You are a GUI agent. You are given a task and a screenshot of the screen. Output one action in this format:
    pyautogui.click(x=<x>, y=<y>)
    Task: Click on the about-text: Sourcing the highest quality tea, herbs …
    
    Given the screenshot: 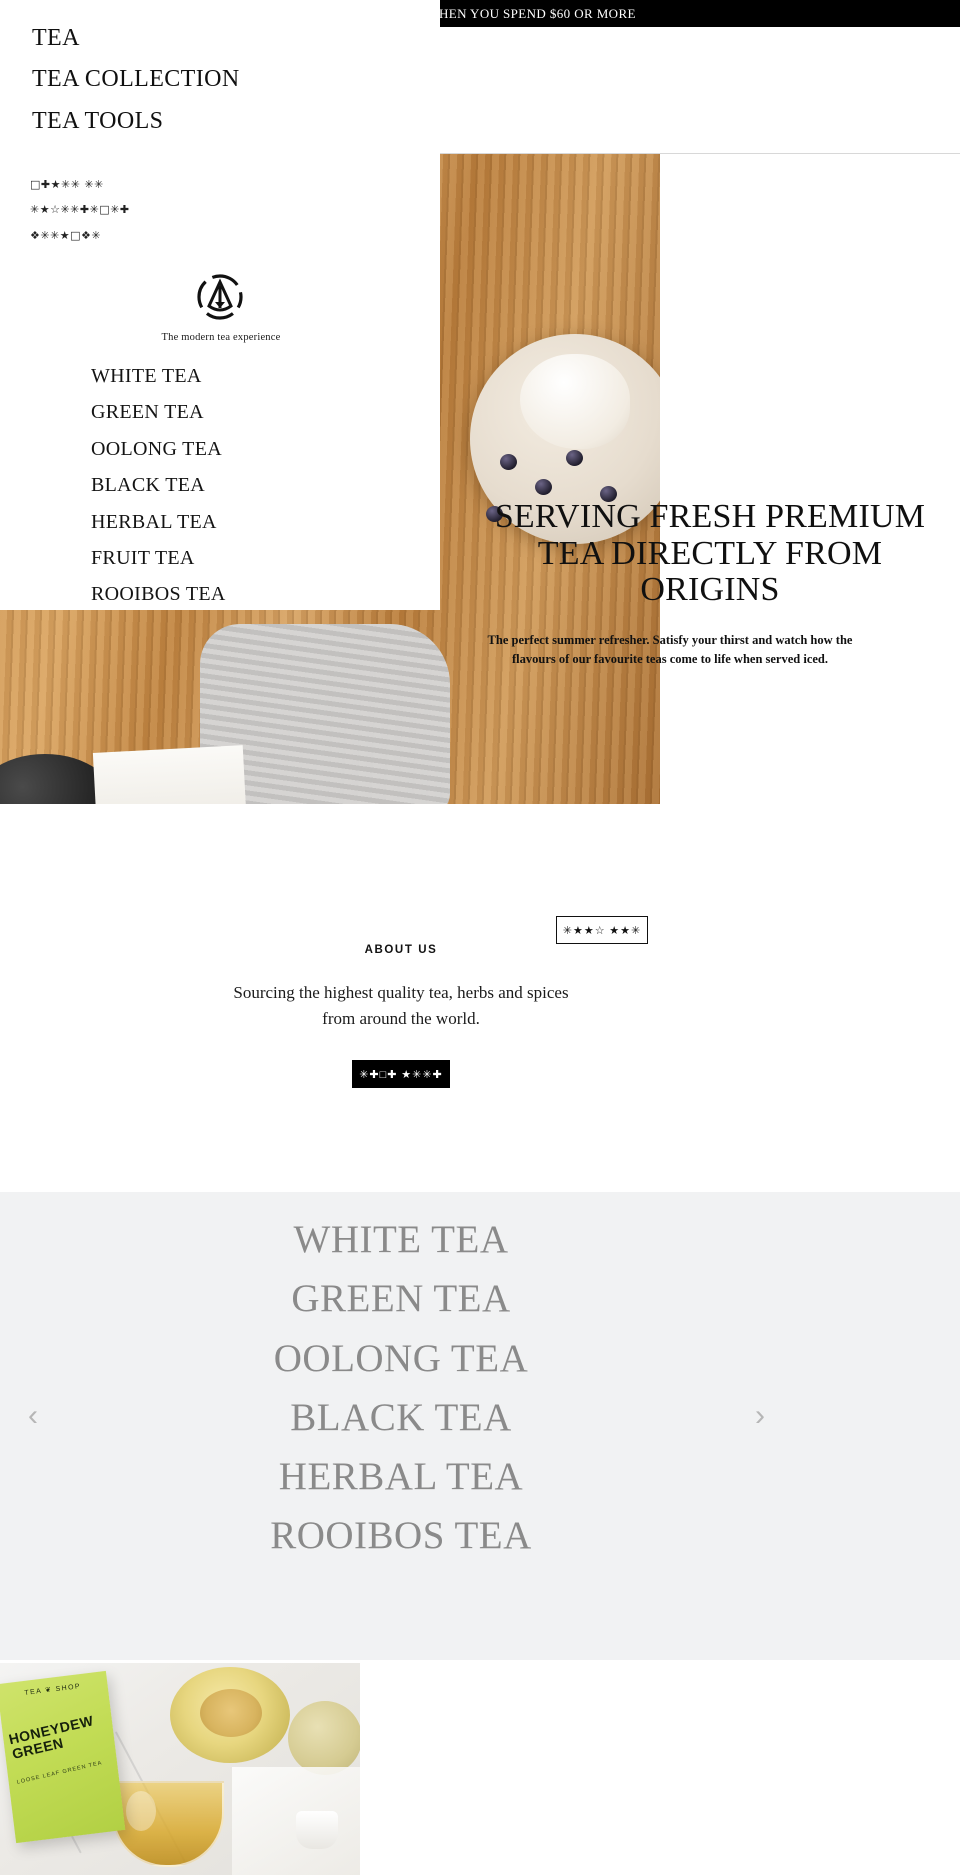 What is the action you would take?
    pyautogui.click(x=401, y=1006)
    